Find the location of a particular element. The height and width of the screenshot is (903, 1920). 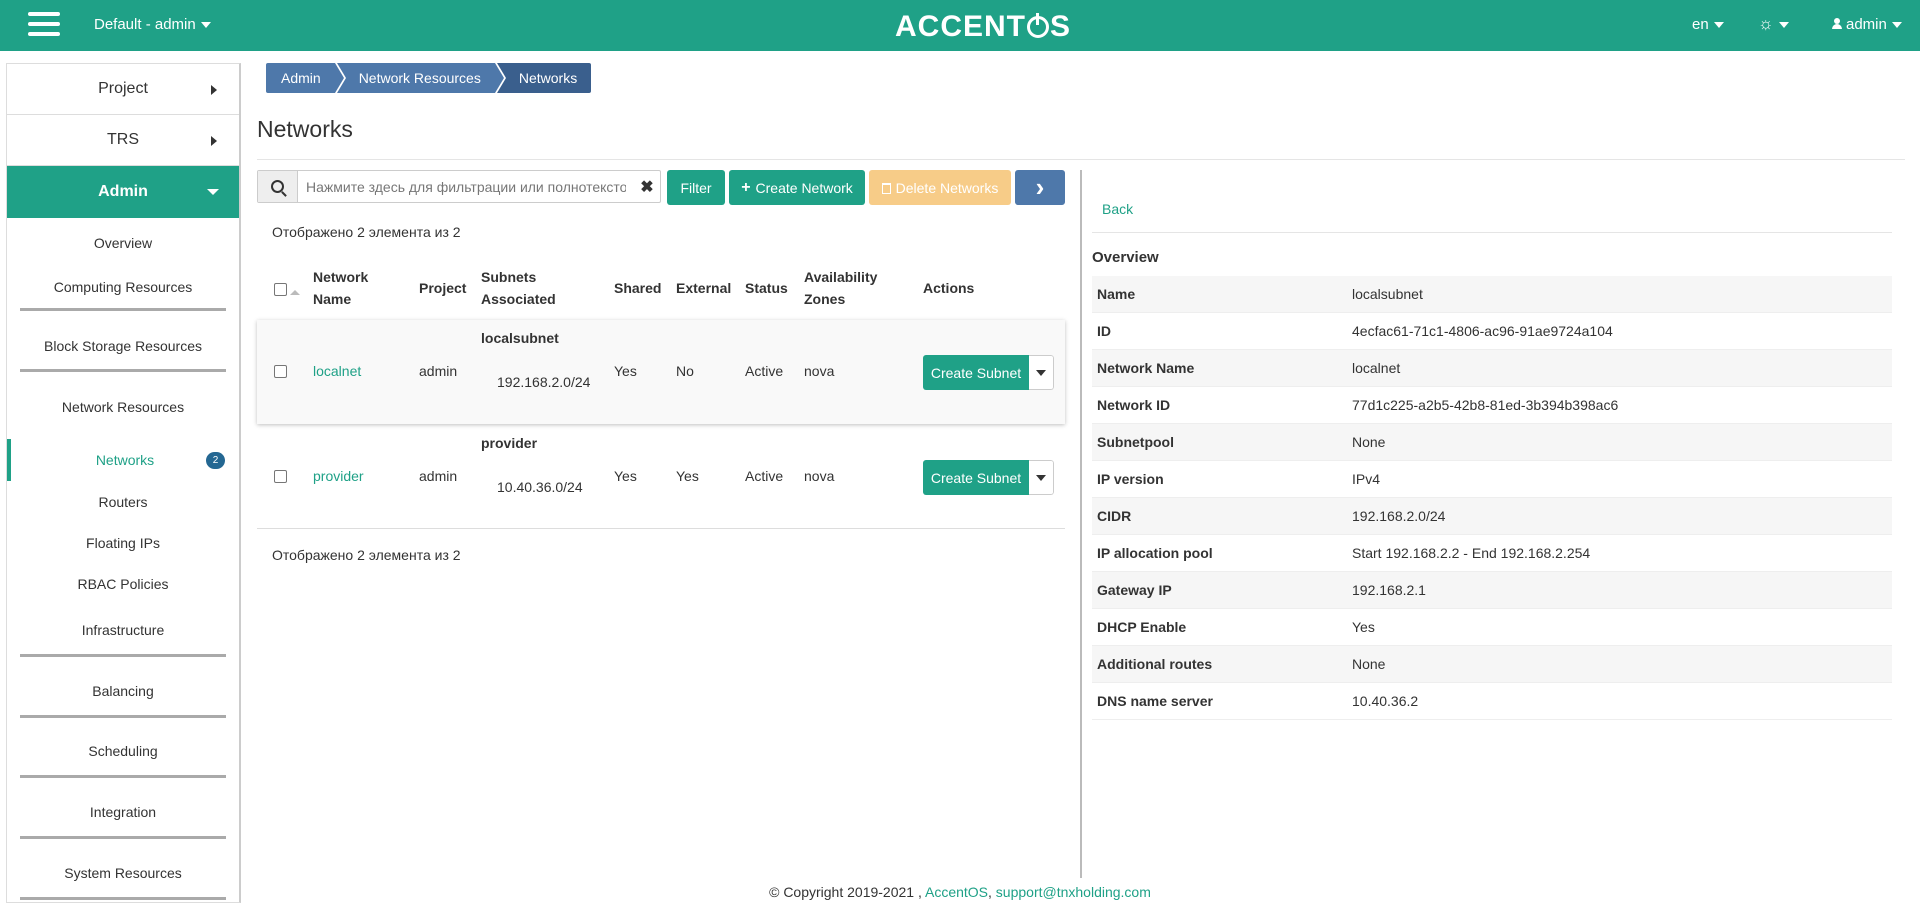

detail-row-dns: DNS name server 10.40.36.2 is located at coordinates (1492, 701).